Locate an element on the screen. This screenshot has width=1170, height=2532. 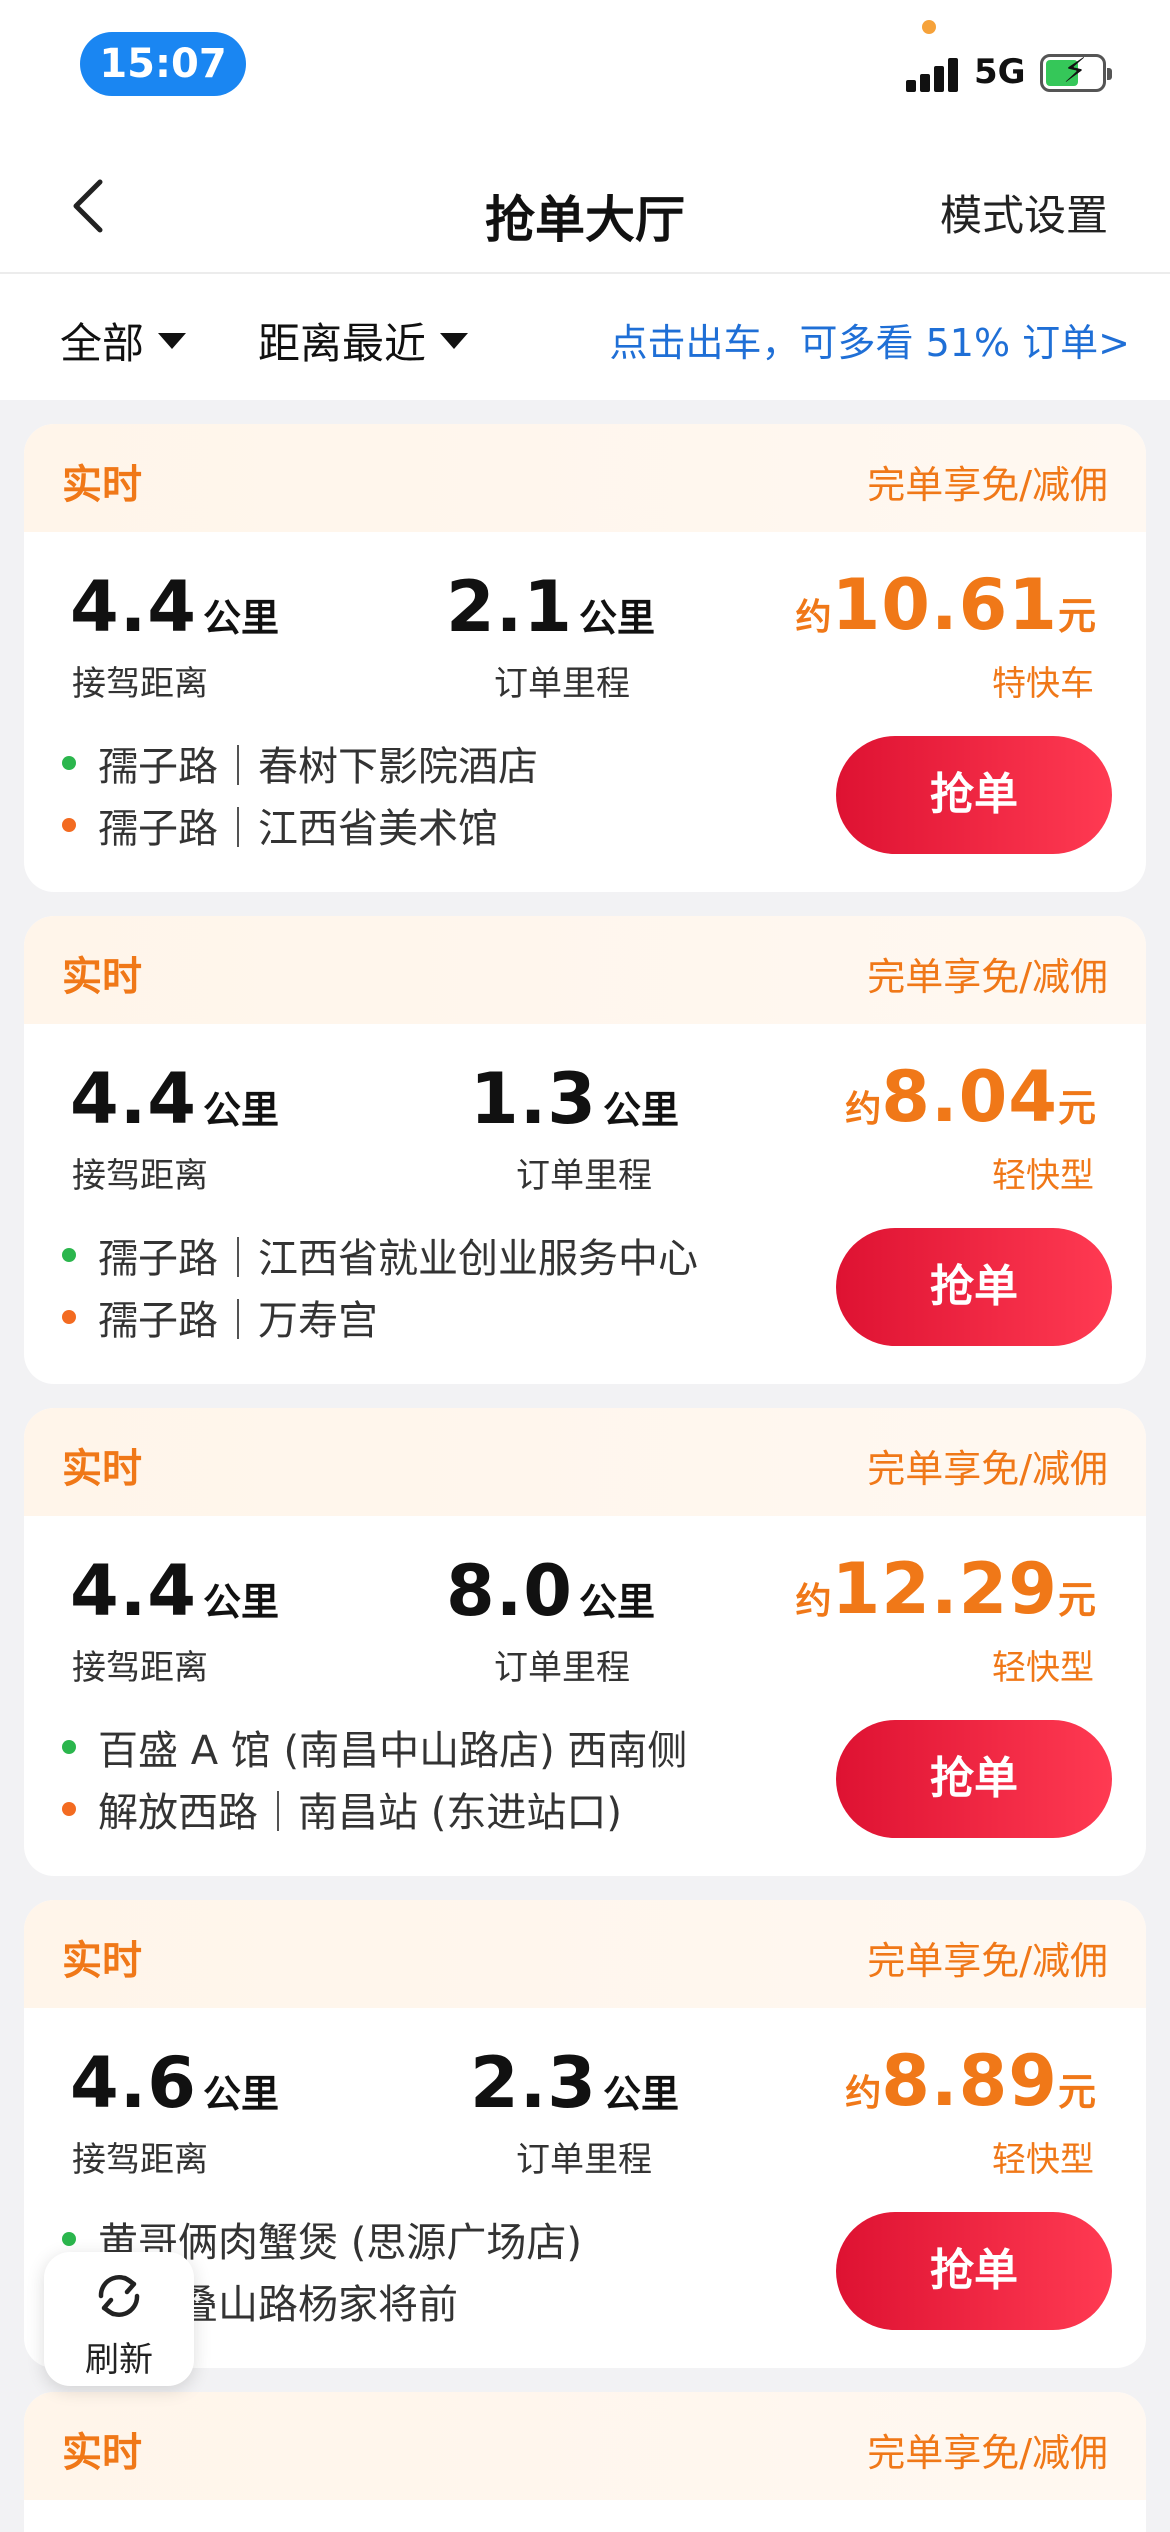
estimated-fare: 约10.61元 is located at coordinates (945, 605).